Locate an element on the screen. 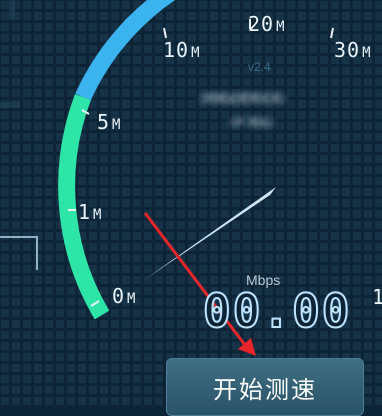 This screenshot has width=382, height=416. tick-label-20m: 20 M is located at coordinates (267, 24).